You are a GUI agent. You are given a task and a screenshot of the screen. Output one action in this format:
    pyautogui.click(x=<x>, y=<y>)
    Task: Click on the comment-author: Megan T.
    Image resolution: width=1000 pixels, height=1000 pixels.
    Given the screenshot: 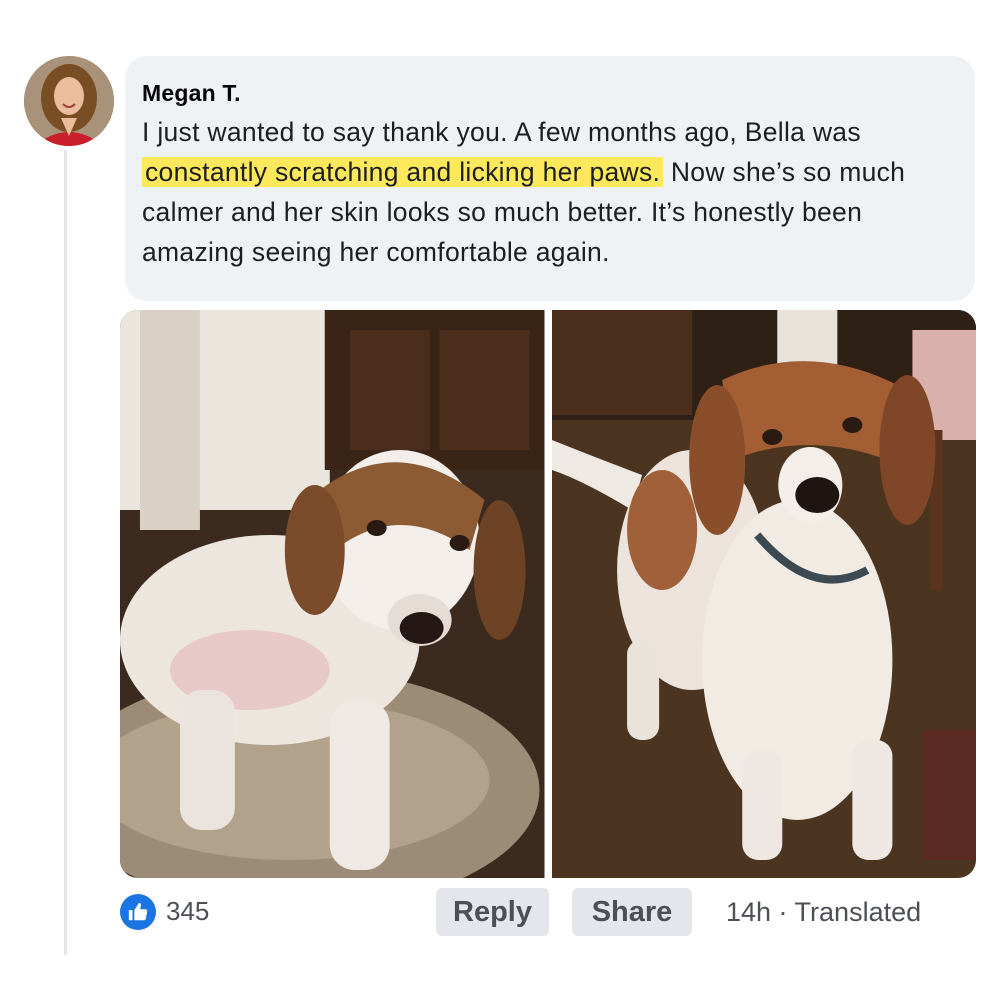 What is the action you would take?
    pyautogui.click(x=550, y=93)
    